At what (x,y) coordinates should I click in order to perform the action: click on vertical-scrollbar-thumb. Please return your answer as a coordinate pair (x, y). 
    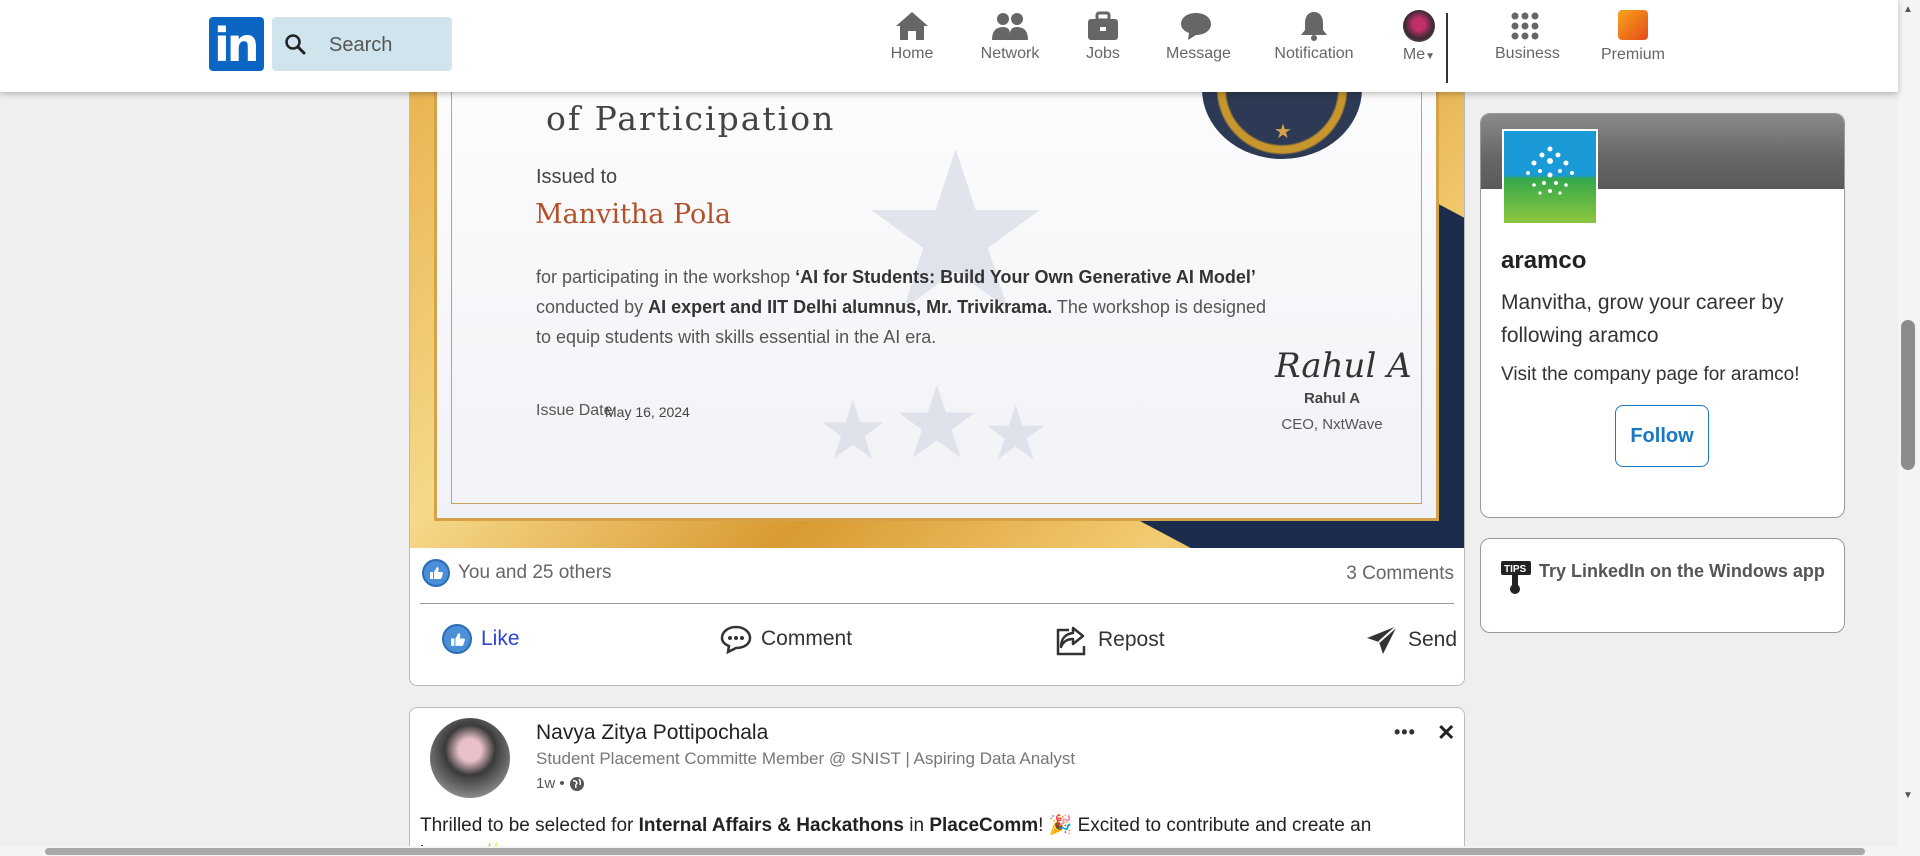
    Looking at the image, I should click on (1908, 395).